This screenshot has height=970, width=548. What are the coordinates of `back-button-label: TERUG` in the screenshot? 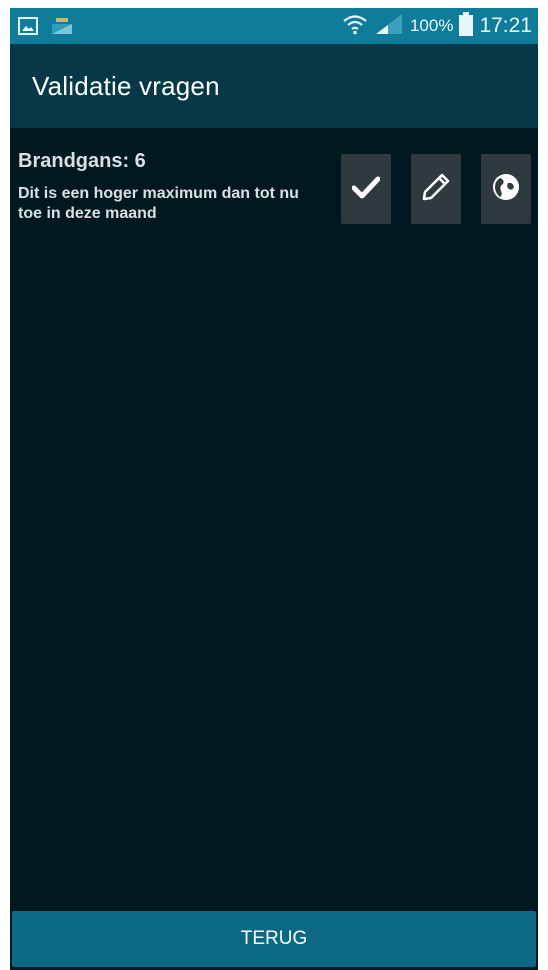 It's located at (274, 938).